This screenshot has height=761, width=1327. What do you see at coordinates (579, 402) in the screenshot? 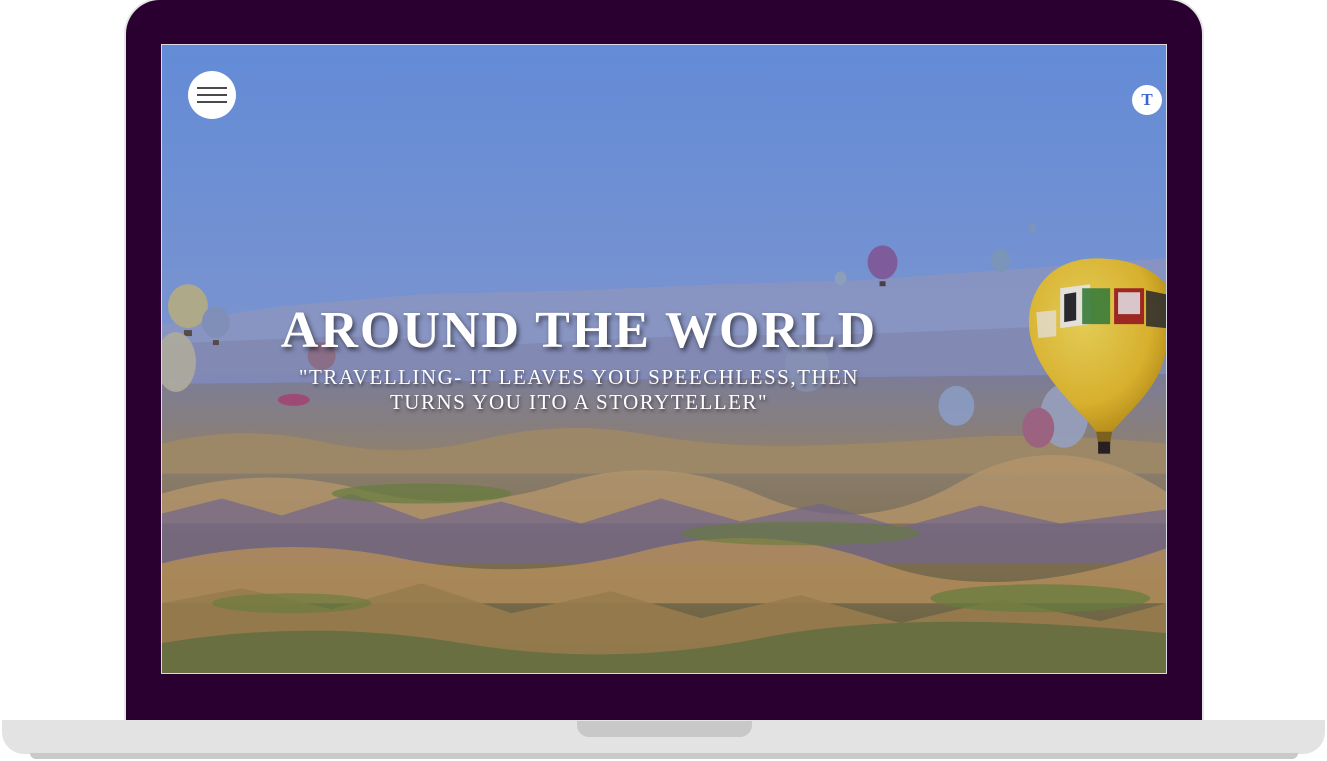
I see `hero-quote-line-2: TURNS YOU ITO A STORYTELLER"` at bounding box center [579, 402].